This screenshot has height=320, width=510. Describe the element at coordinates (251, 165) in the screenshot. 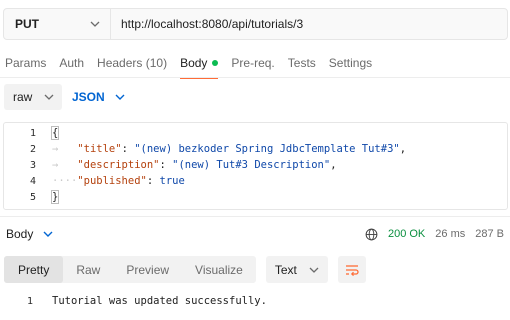

I see `json-value: "(new) Tut#3 Description"` at that location.